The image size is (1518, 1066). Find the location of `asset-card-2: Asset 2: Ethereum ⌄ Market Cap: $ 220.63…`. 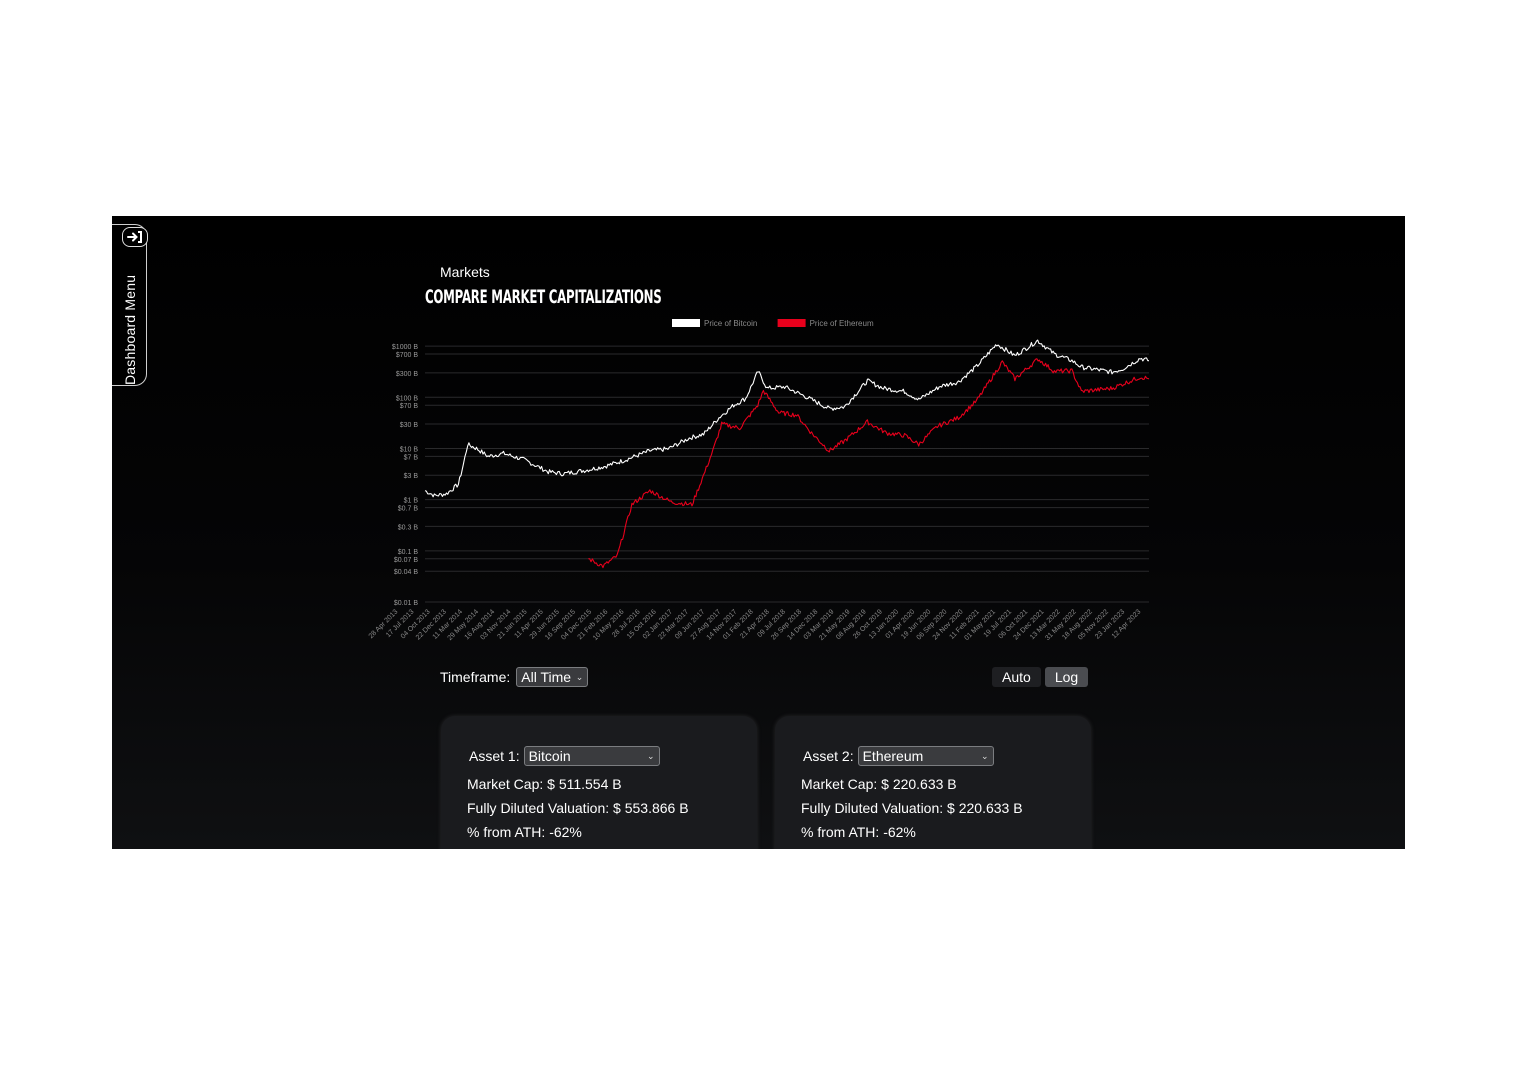

asset-card-2: Asset 2: Ethereum ⌄ Market Cap: $ 220.63… is located at coordinates (933, 782).